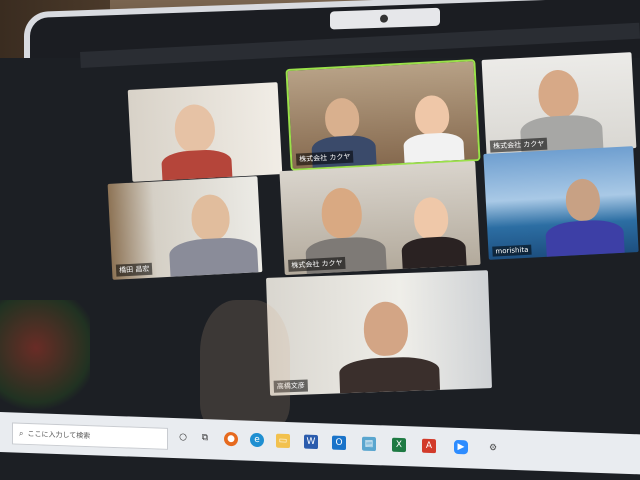 The width and height of the screenshot is (640, 480). What do you see at coordinates (45, 360) in the screenshot?
I see `reflection-plant` at bounding box center [45, 360].